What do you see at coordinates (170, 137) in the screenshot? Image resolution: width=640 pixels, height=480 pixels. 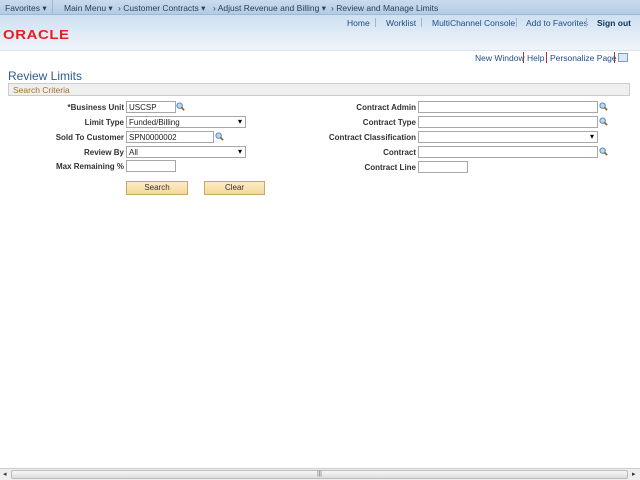 I see `sold-to-customer-input: SPN0000002` at bounding box center [170, 137].